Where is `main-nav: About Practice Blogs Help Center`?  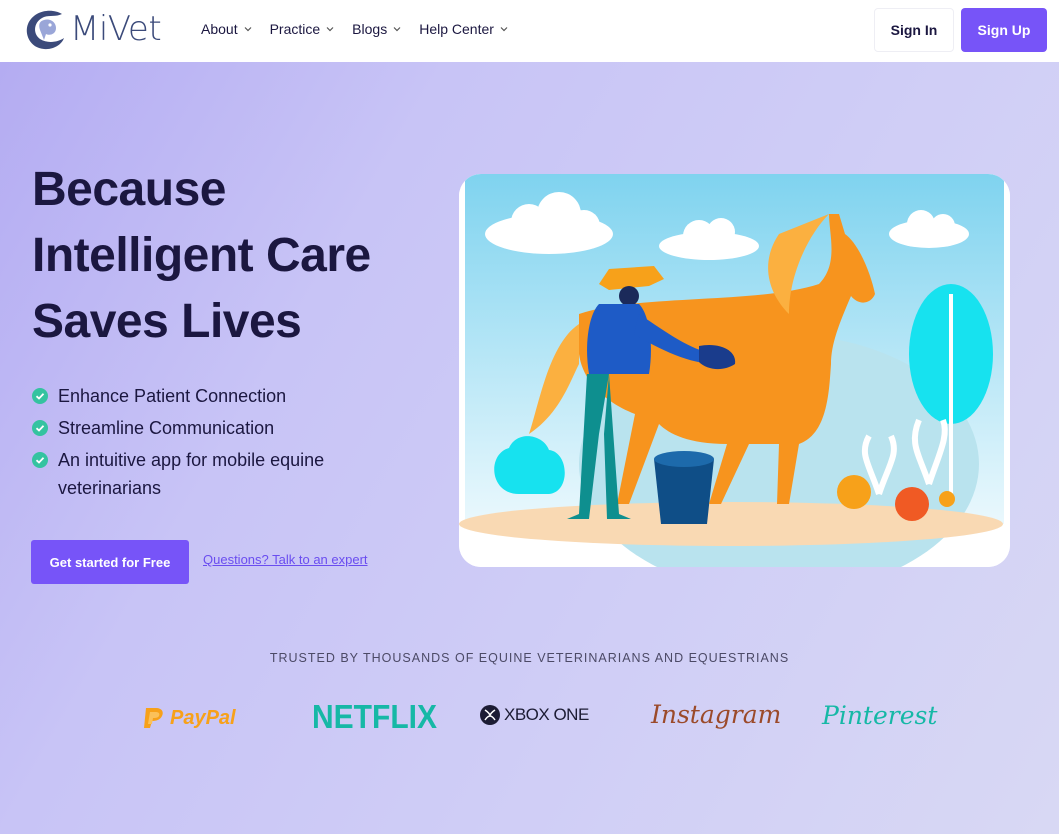 main-nav: About Practice Blogs Help Center is located at coordinates (363, 29).